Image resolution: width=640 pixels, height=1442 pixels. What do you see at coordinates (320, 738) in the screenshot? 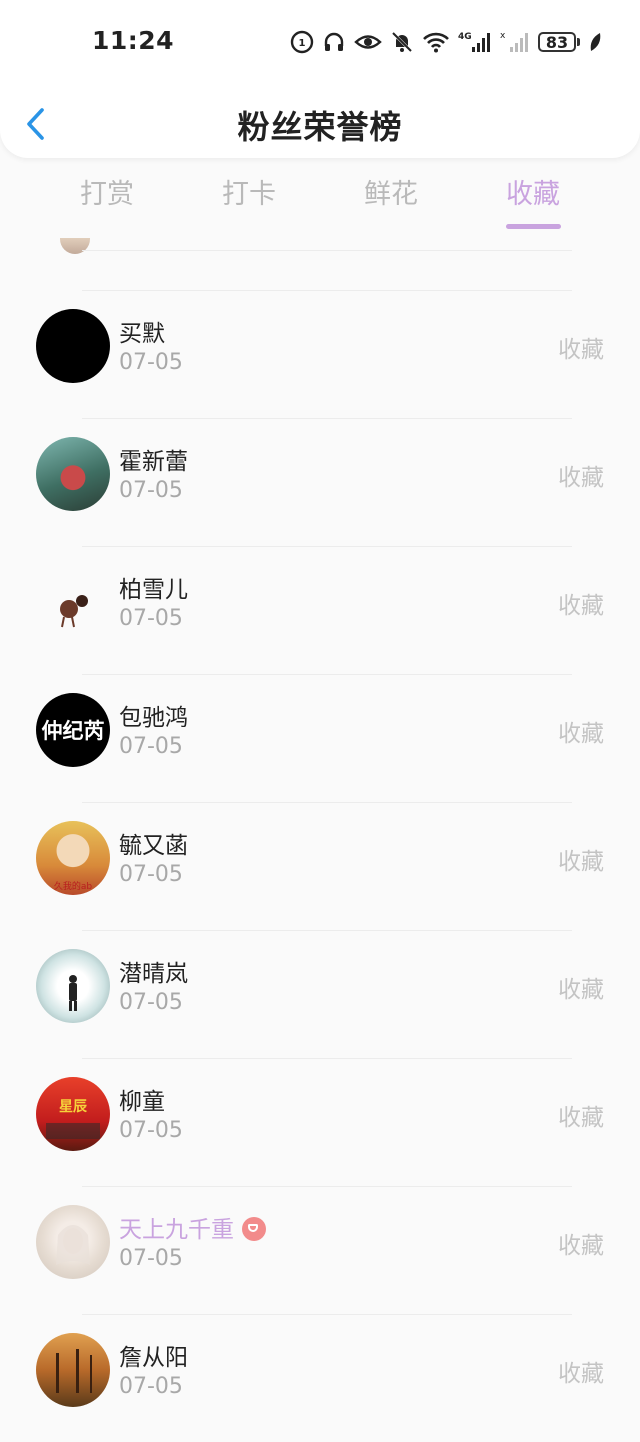
I see `list-item: 仲纪芮 包驰鸿 07-05 收藏` at bounding box center [320, 738].